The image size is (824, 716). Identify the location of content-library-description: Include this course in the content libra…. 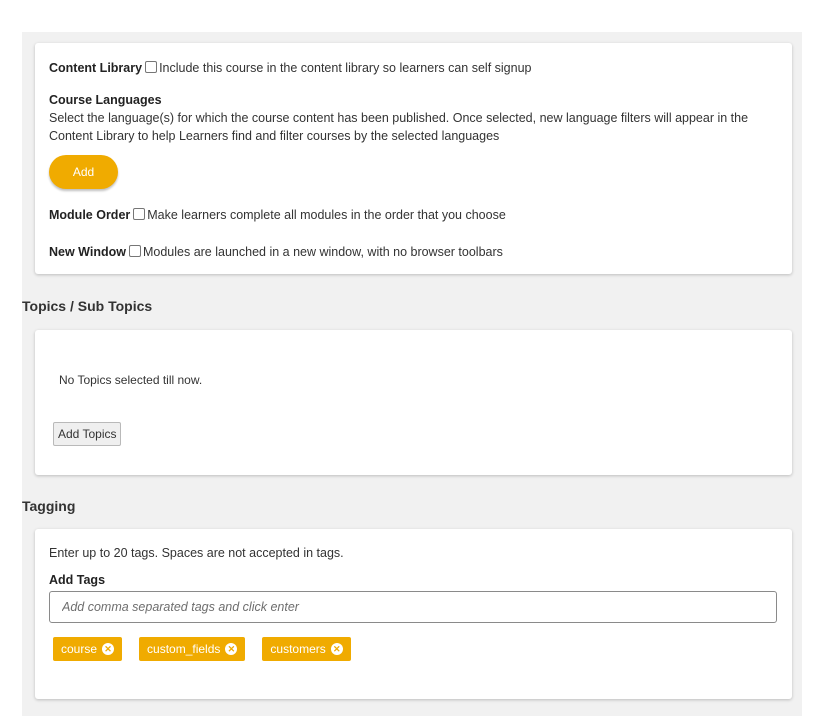
(345, 68).